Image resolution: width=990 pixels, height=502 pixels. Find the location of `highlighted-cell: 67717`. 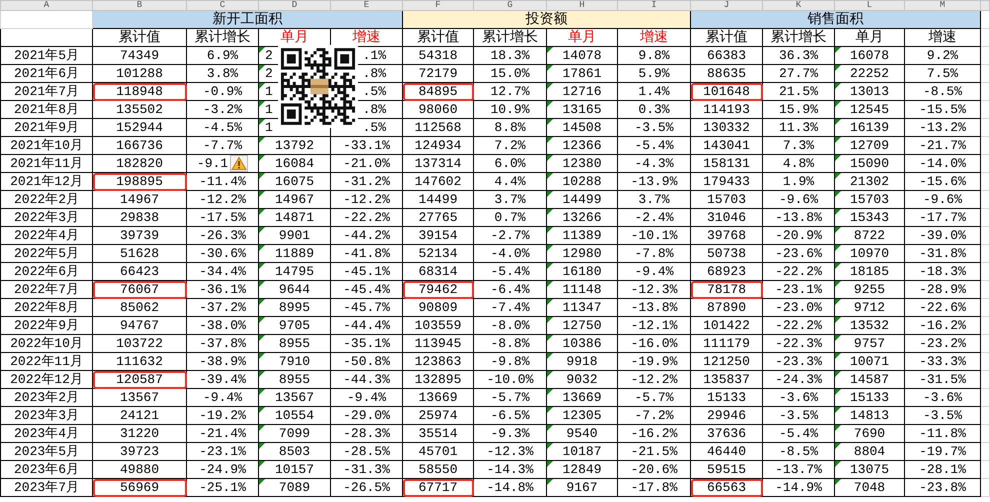

highlighted-cell: 67717 is located at coordinates (438, 487).